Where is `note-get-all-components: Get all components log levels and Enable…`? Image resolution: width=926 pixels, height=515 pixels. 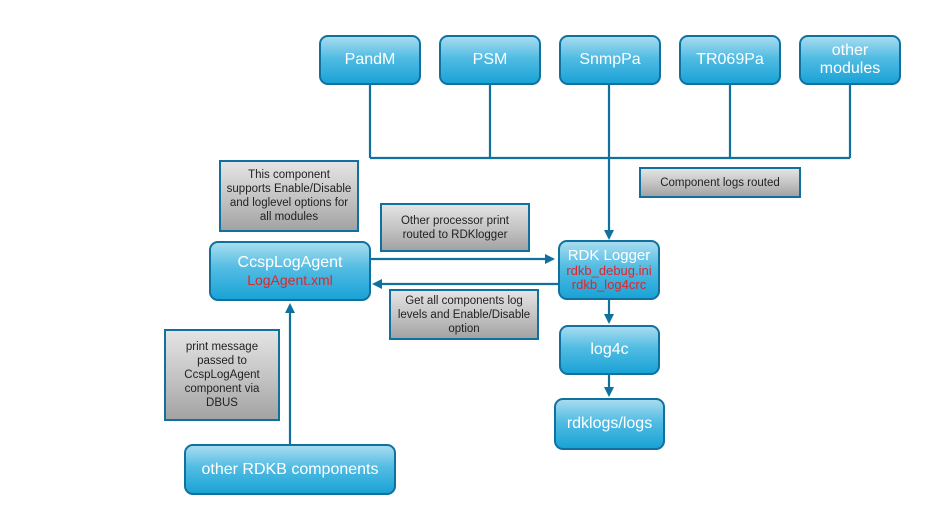 note-get-all-components: Get all components log levels and Enable… is located at coordinates (464, 314).